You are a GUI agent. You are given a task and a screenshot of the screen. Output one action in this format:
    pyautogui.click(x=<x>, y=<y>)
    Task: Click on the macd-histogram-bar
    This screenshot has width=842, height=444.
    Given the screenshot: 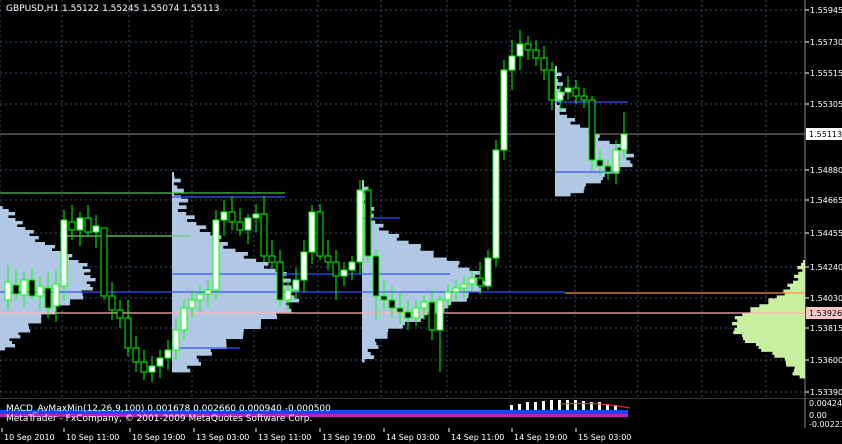 What is the action you would take?
    pyautogui.click(x=551, y=405)
    